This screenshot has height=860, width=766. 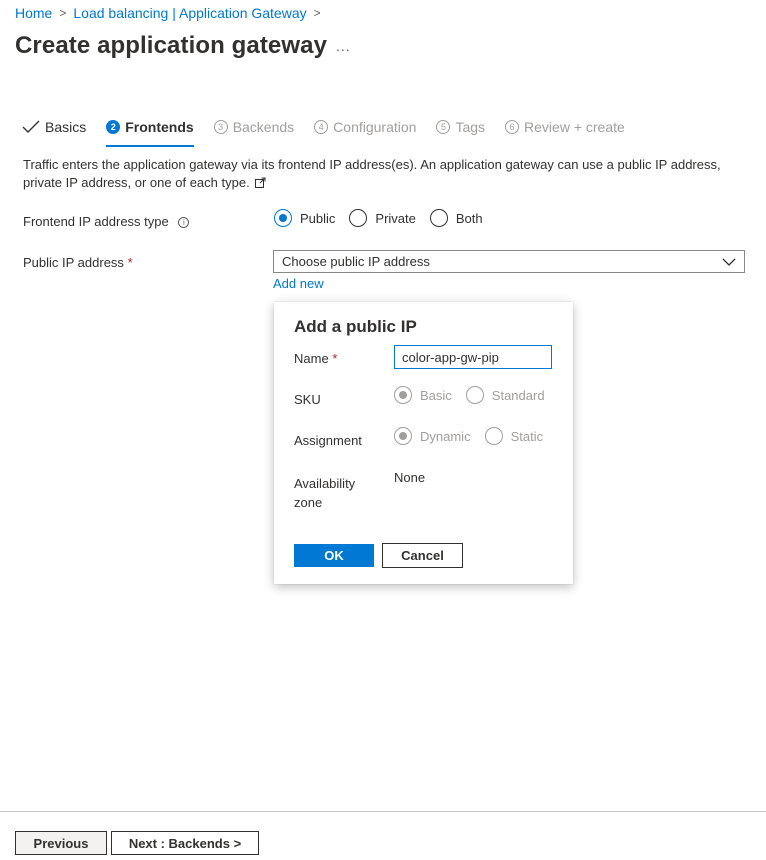 I want to click on availability-zone-label: Availability zone, so click(x=324, y=493).